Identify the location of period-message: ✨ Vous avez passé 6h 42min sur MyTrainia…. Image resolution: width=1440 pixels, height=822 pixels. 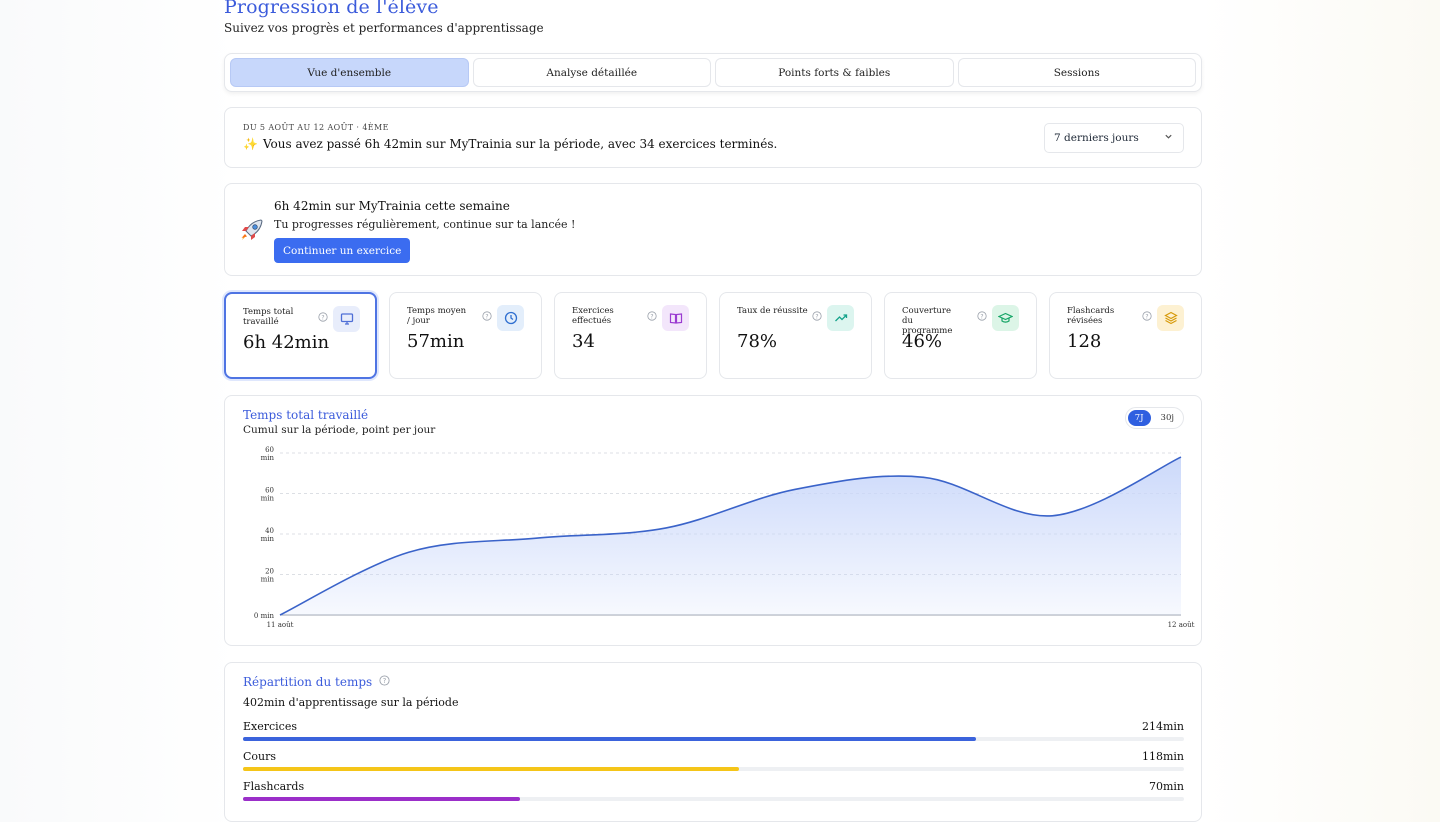
(510, 144).